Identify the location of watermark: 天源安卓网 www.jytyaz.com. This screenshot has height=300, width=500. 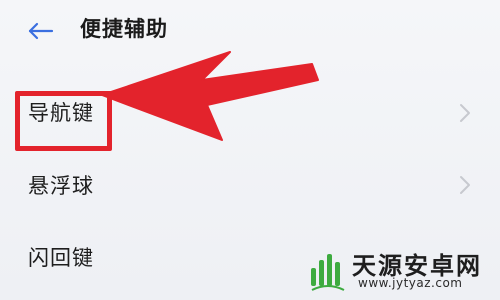
(400, 271).